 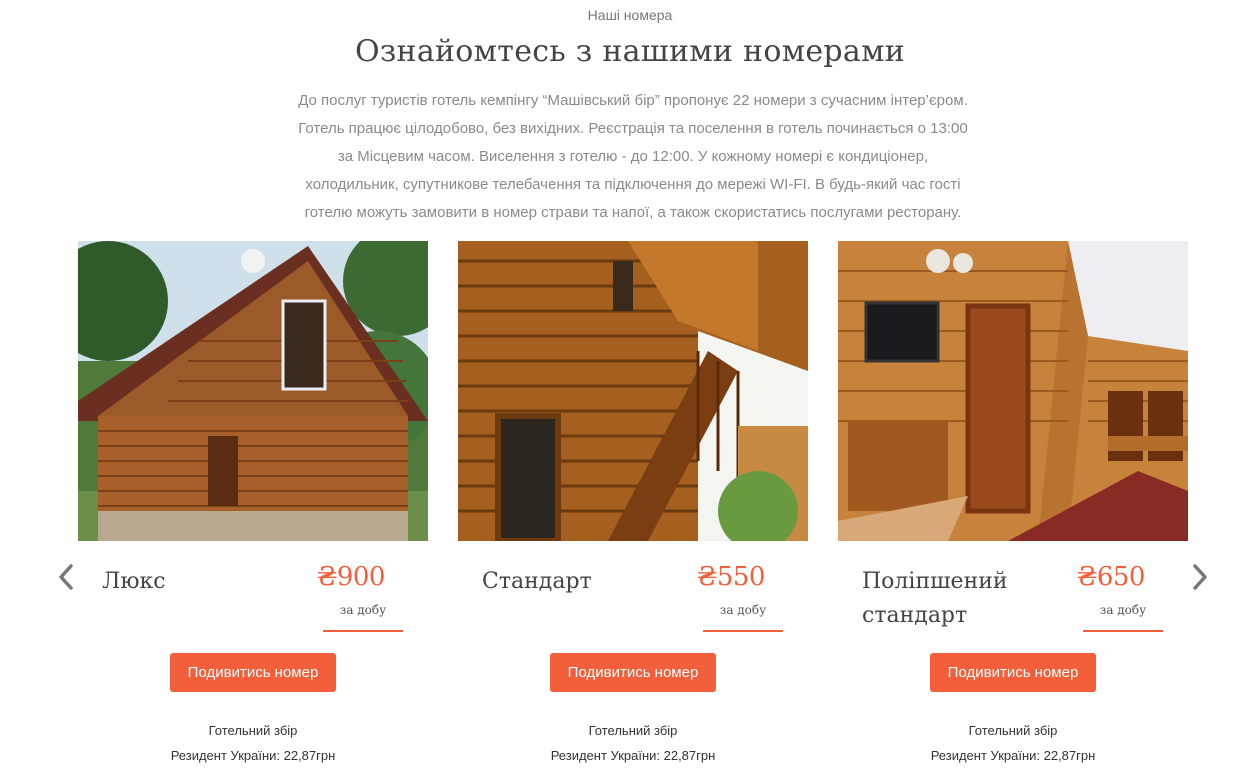 I want to click on room-name: Поліпшений стандарт, so click(x=935, y=598).